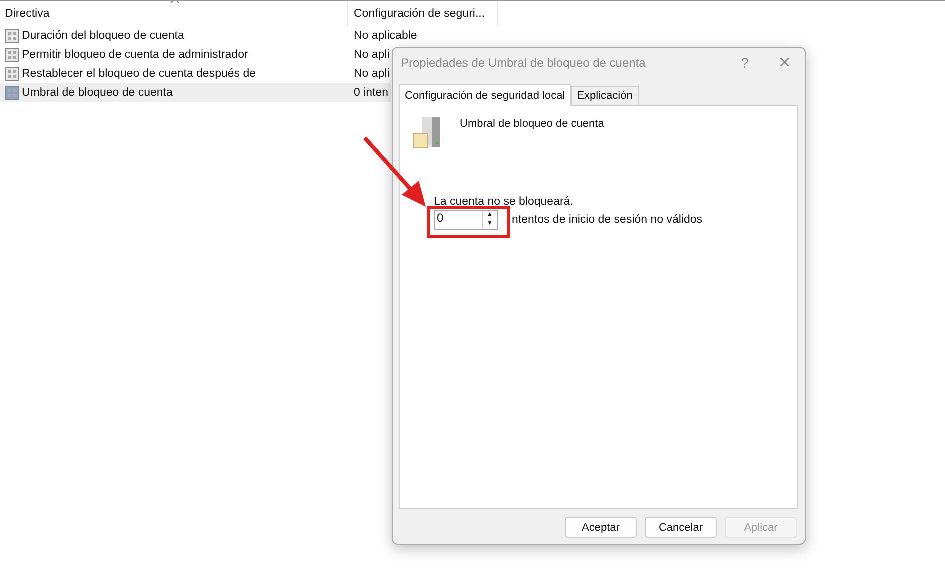 This screenshot has height=583, width=945. I want to click on dialog-button: Aceptar, so click(601, 527).